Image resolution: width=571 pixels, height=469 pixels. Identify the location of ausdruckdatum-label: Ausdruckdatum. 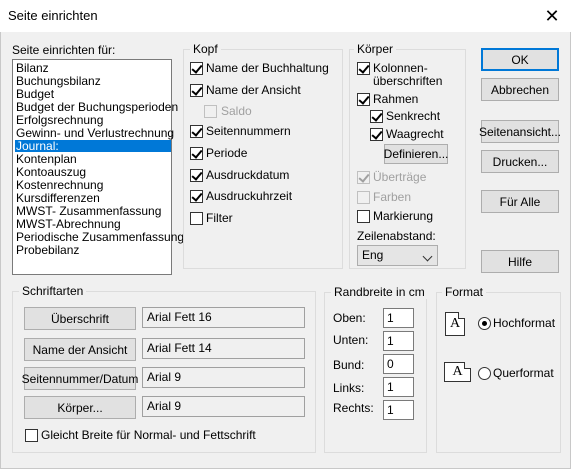
(248, 175).